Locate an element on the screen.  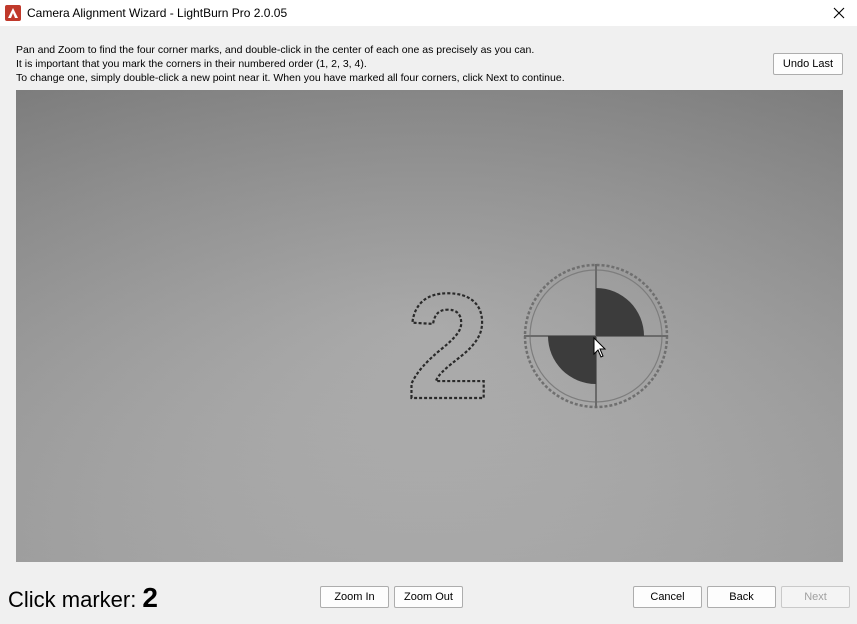
click-marker-label: Click marker: is located at coordinates (72, 599).